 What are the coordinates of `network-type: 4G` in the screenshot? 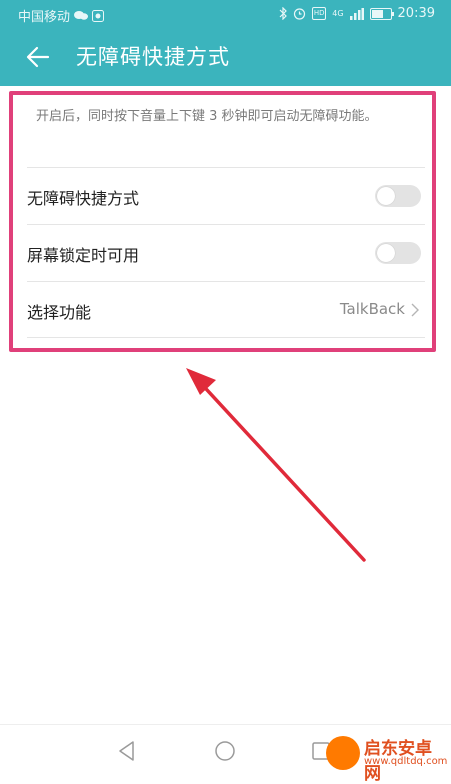 It's located at (338, 13).